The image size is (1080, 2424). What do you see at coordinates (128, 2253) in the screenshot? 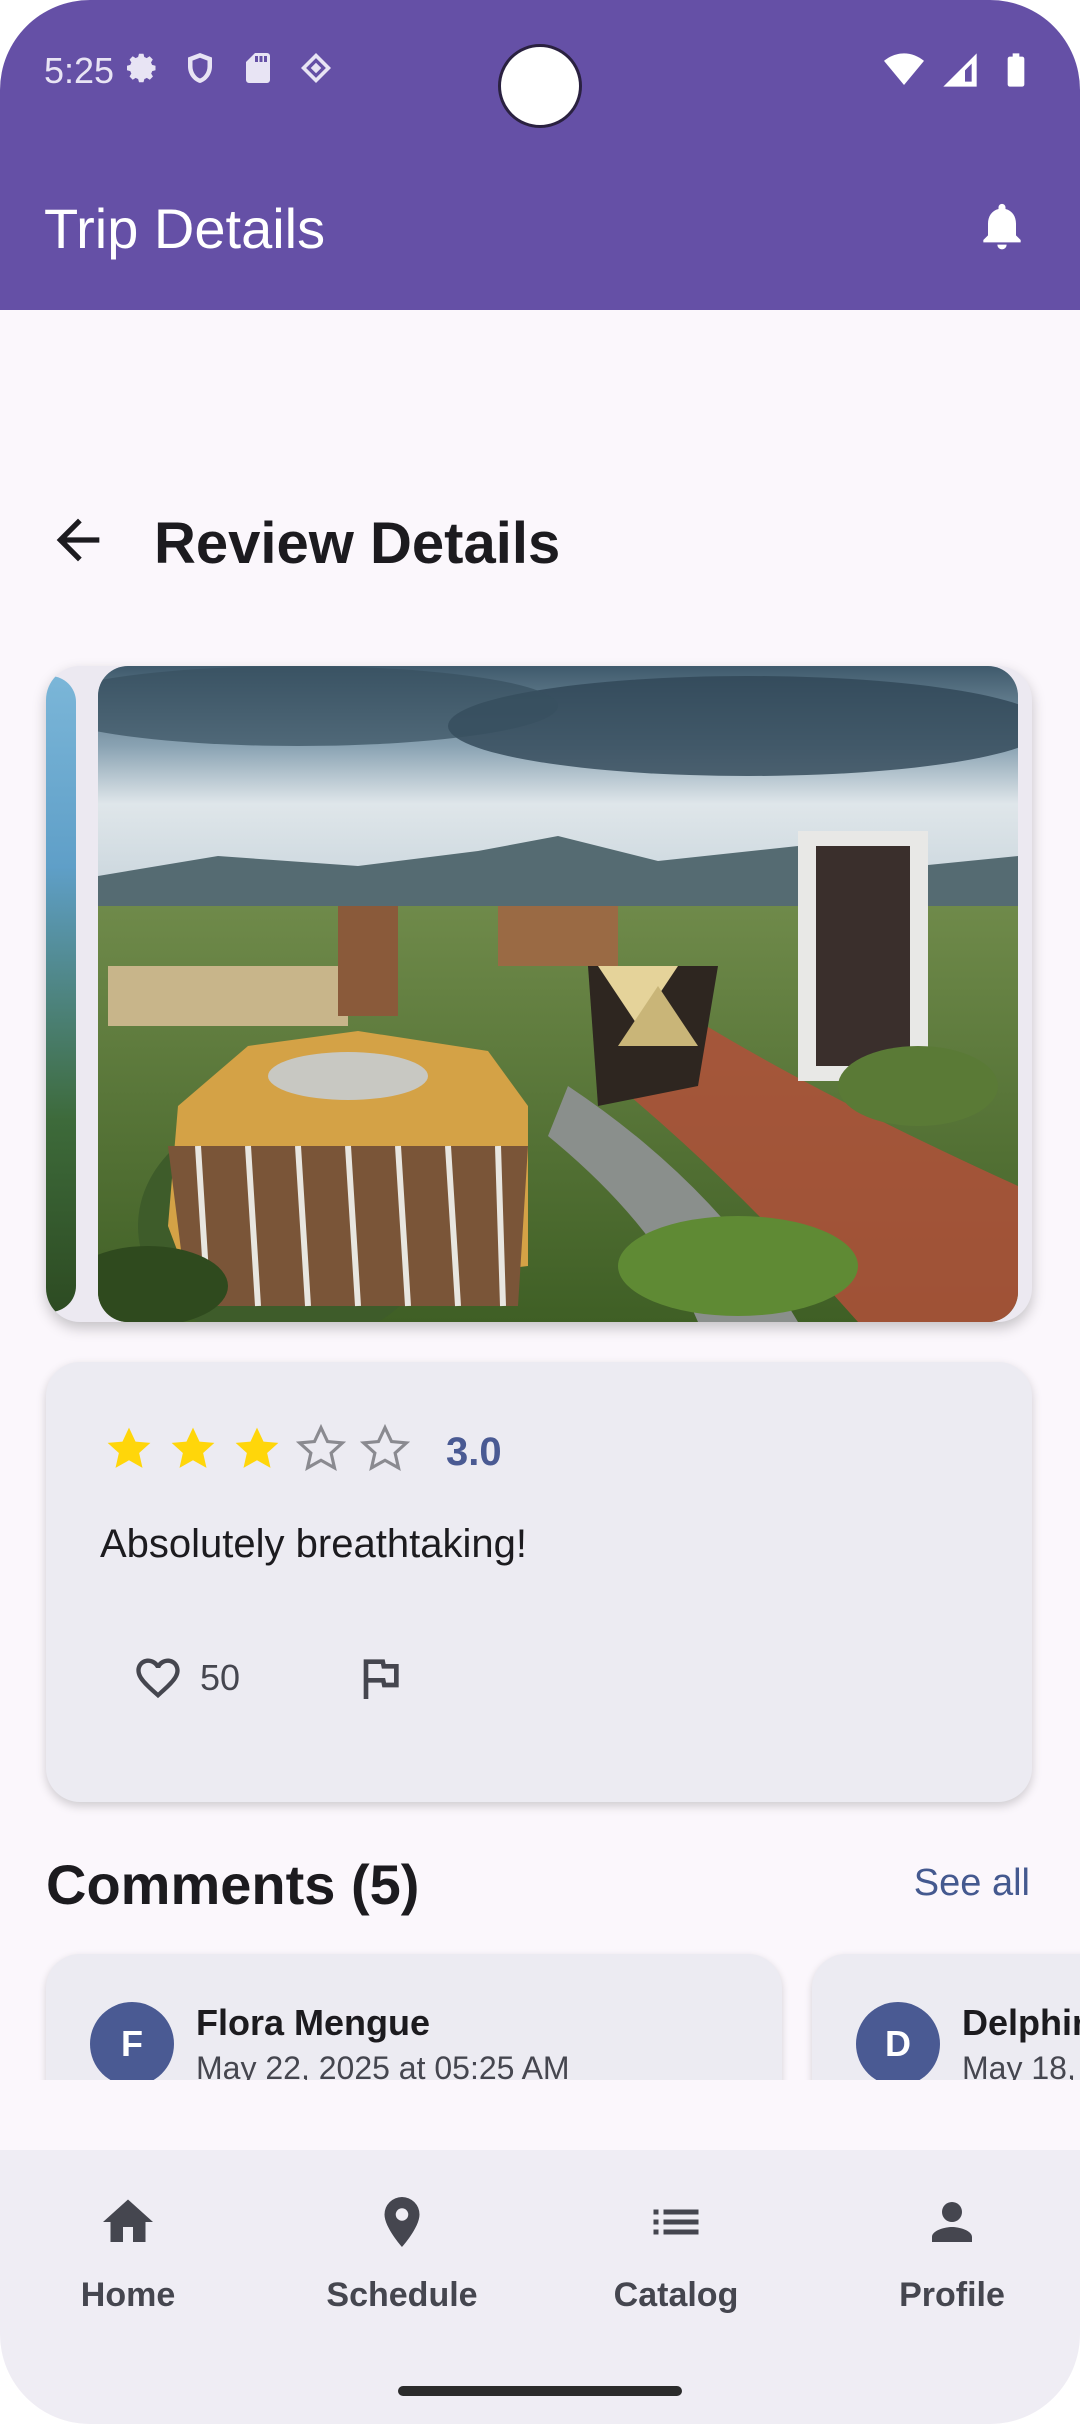
I see `nav-home: Home` at bounding box center [128, 2253].